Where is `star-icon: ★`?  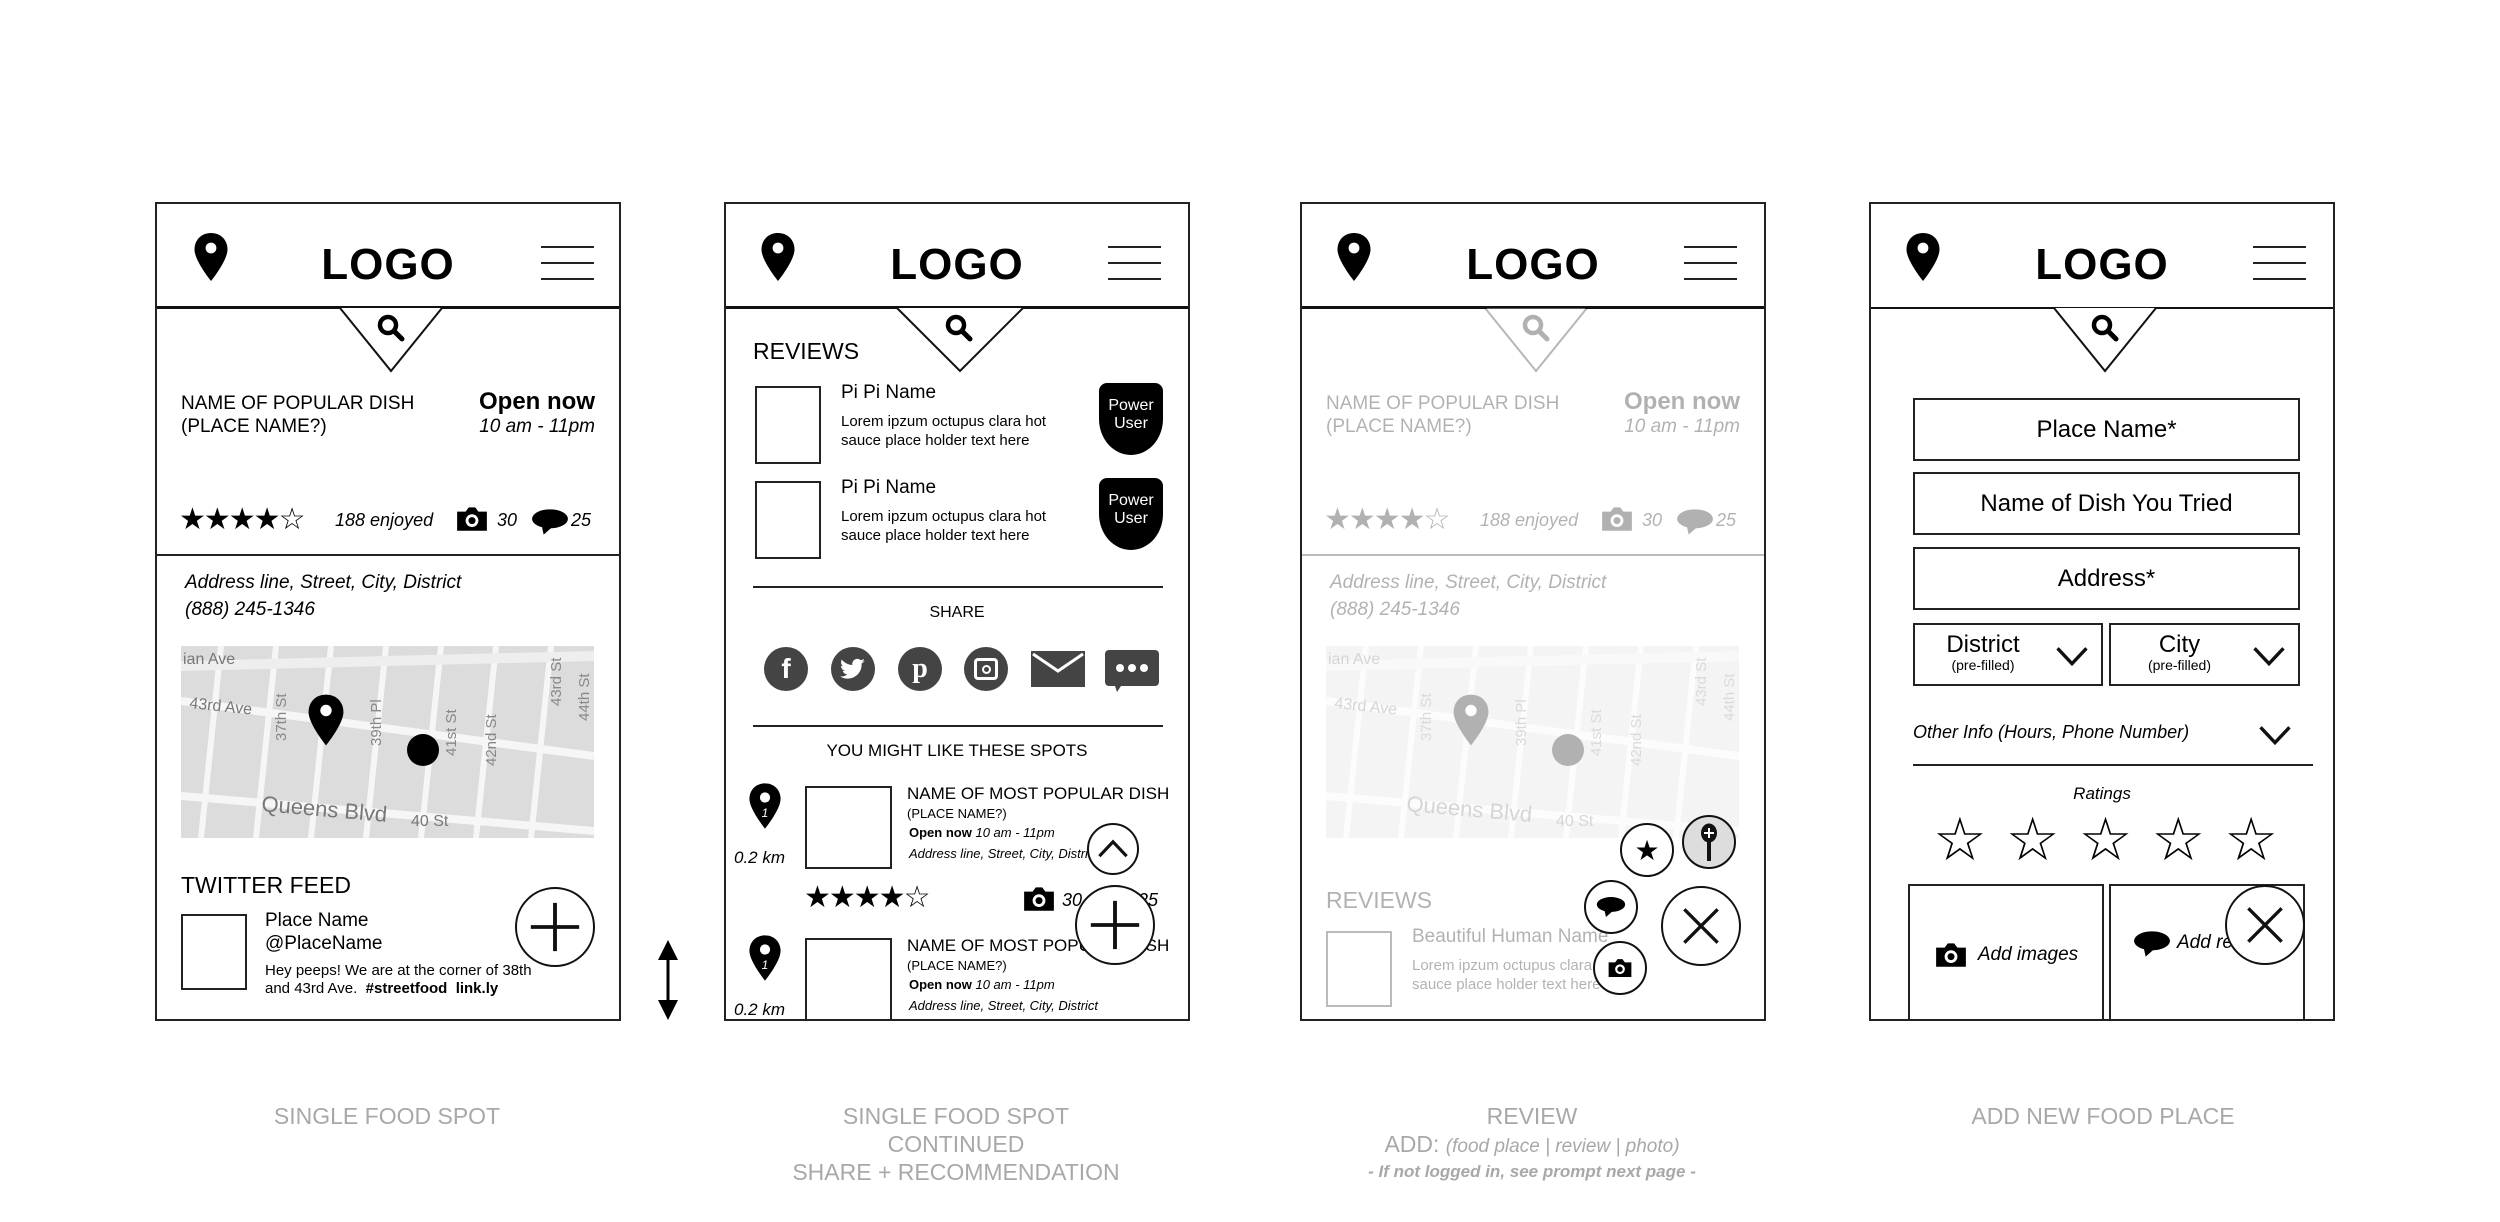
star-icon: ★ is located at coordinates (1647, 850).